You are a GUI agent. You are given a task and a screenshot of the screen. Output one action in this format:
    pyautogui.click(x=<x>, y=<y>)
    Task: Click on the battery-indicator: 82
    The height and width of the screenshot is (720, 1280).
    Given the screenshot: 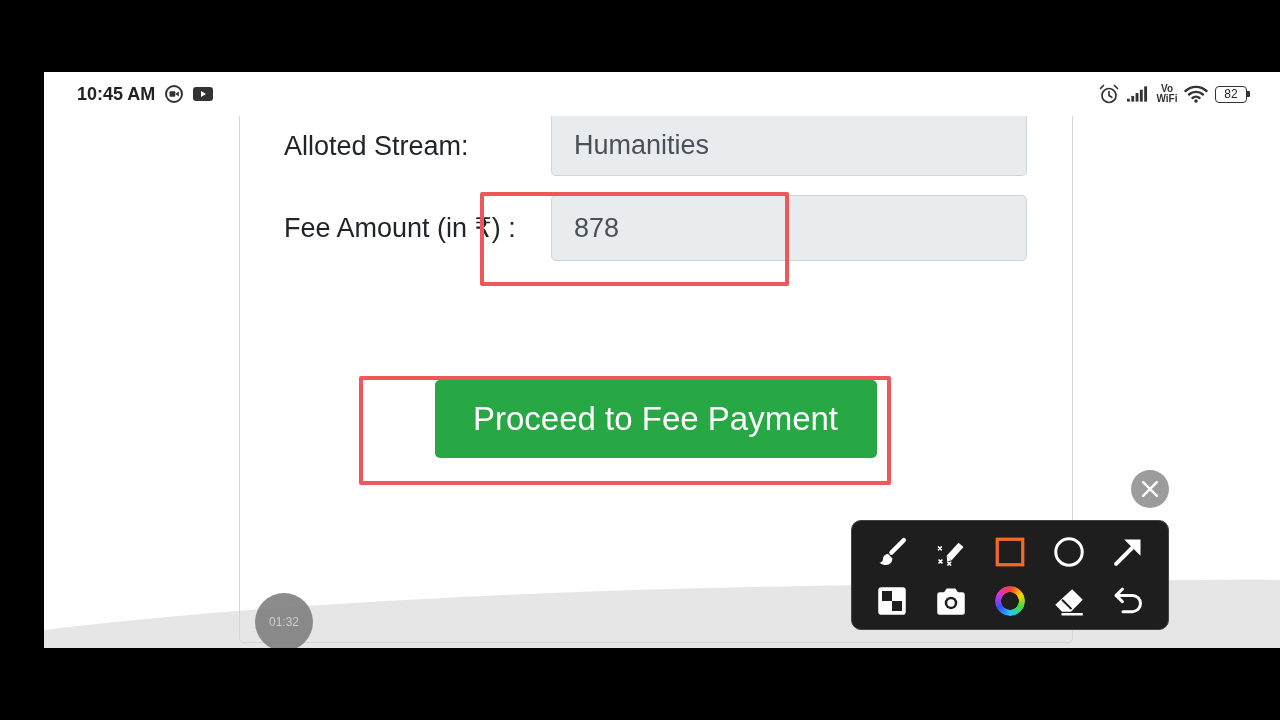 What is the action you would take?
    pyautogui.click(x=1232, y=94)
    